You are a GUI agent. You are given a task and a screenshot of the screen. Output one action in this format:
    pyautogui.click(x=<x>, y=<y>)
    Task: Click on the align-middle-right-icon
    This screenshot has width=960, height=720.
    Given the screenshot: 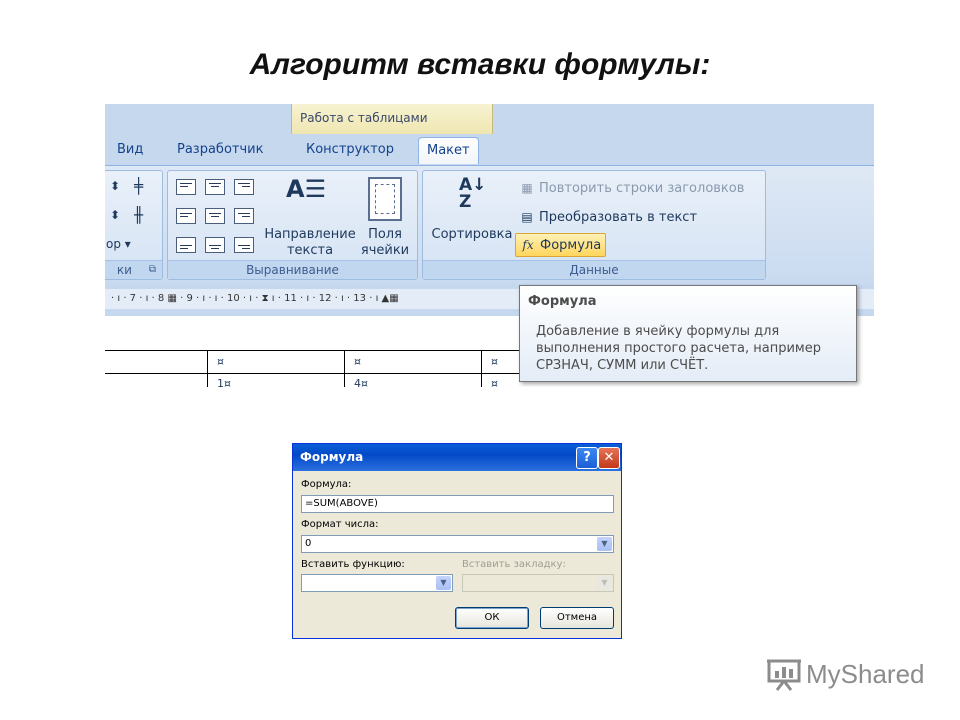 What is the action you would take?
    pyautogui.click(x=244, y=216)
    